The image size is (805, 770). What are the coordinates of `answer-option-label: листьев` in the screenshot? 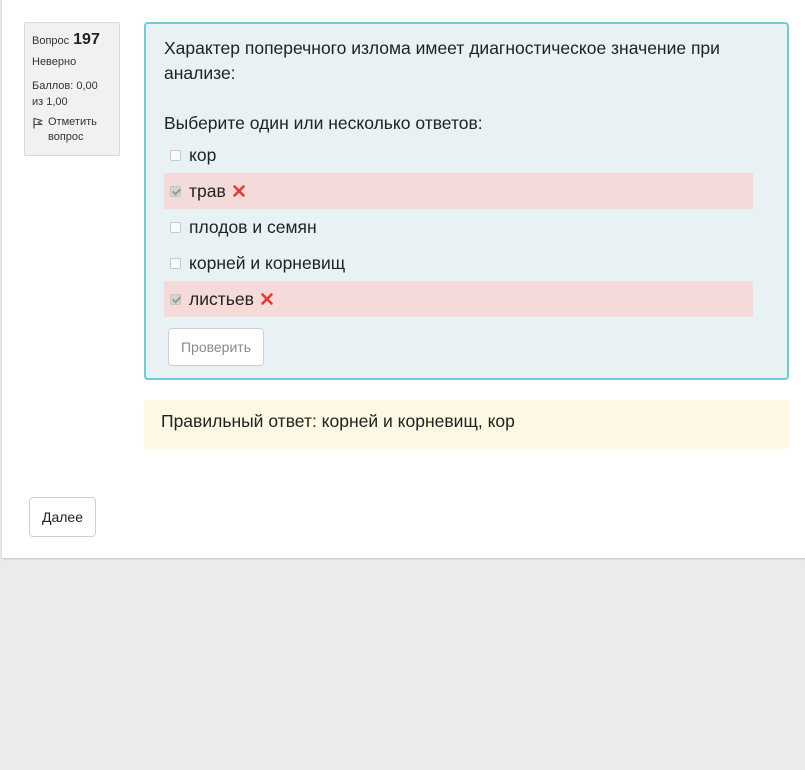 It's located at (221, 298).